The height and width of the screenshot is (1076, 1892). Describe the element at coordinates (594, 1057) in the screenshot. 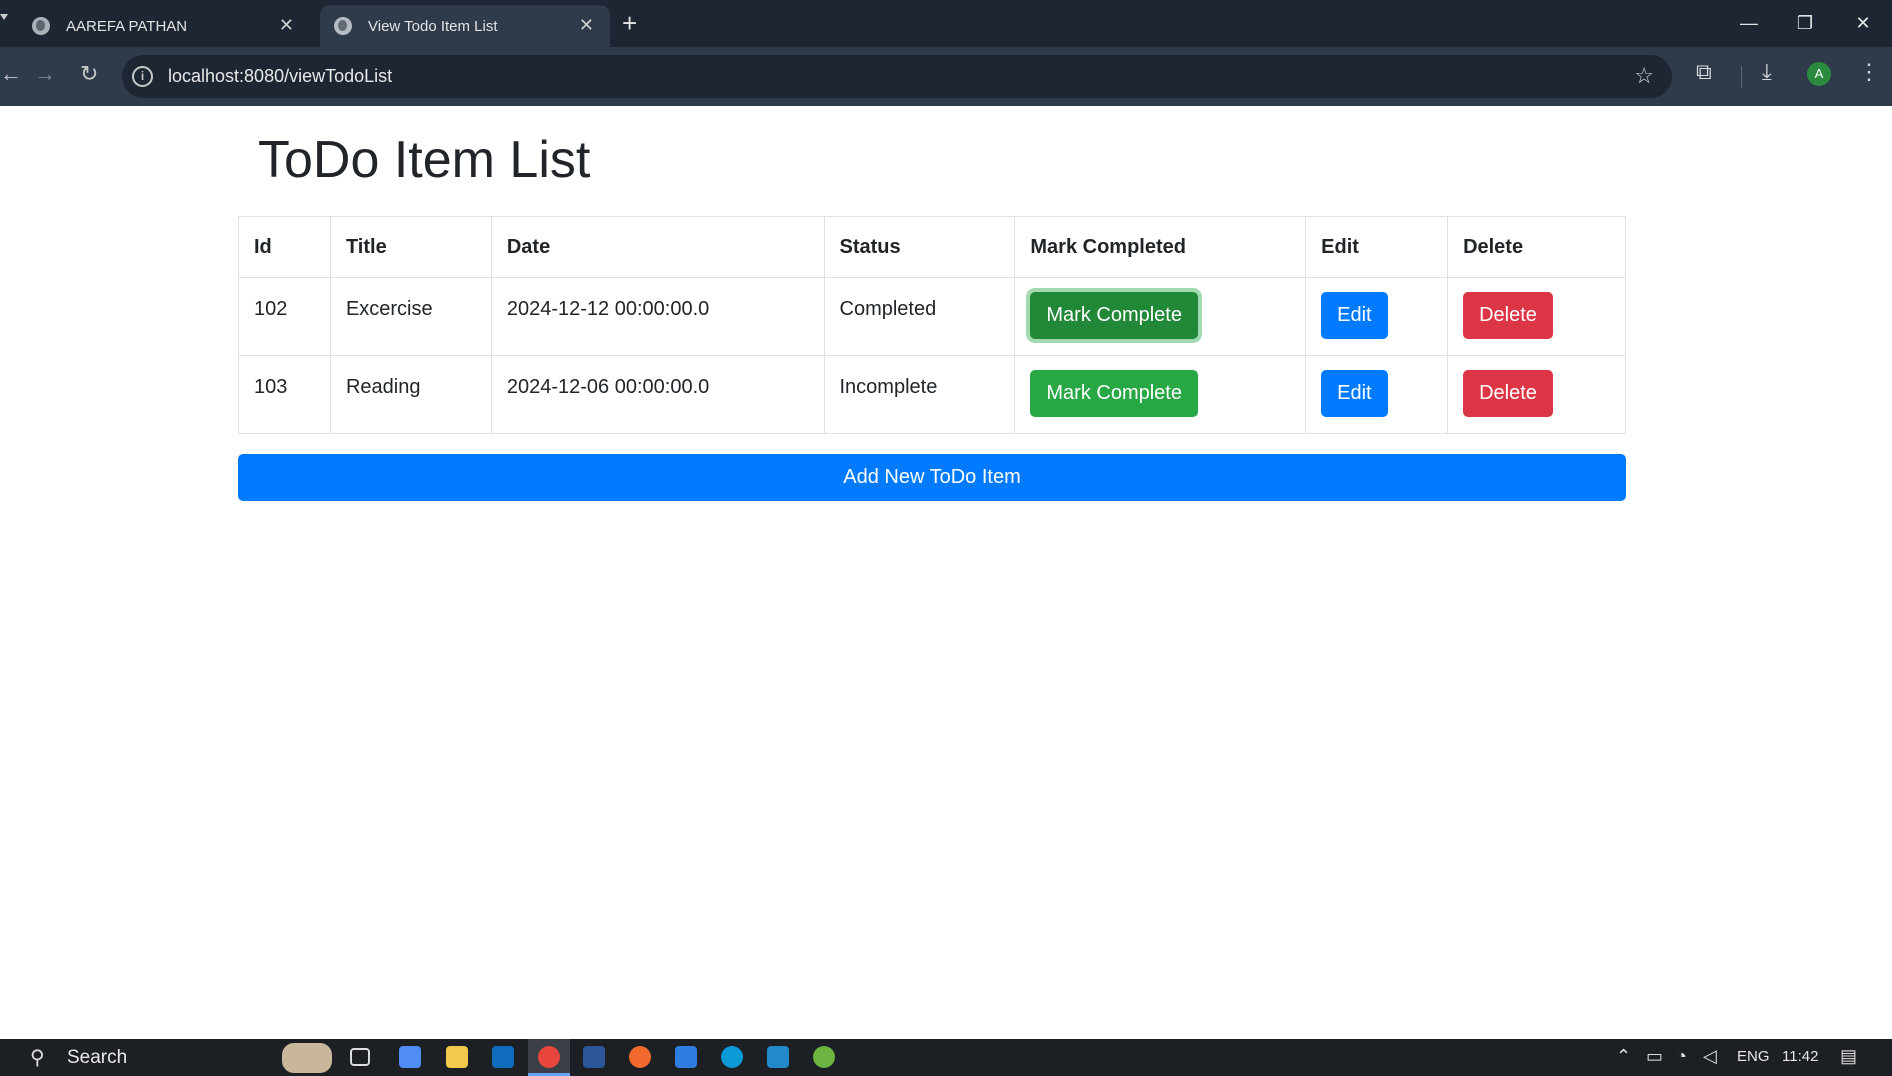

I see `word-icon` at that location.